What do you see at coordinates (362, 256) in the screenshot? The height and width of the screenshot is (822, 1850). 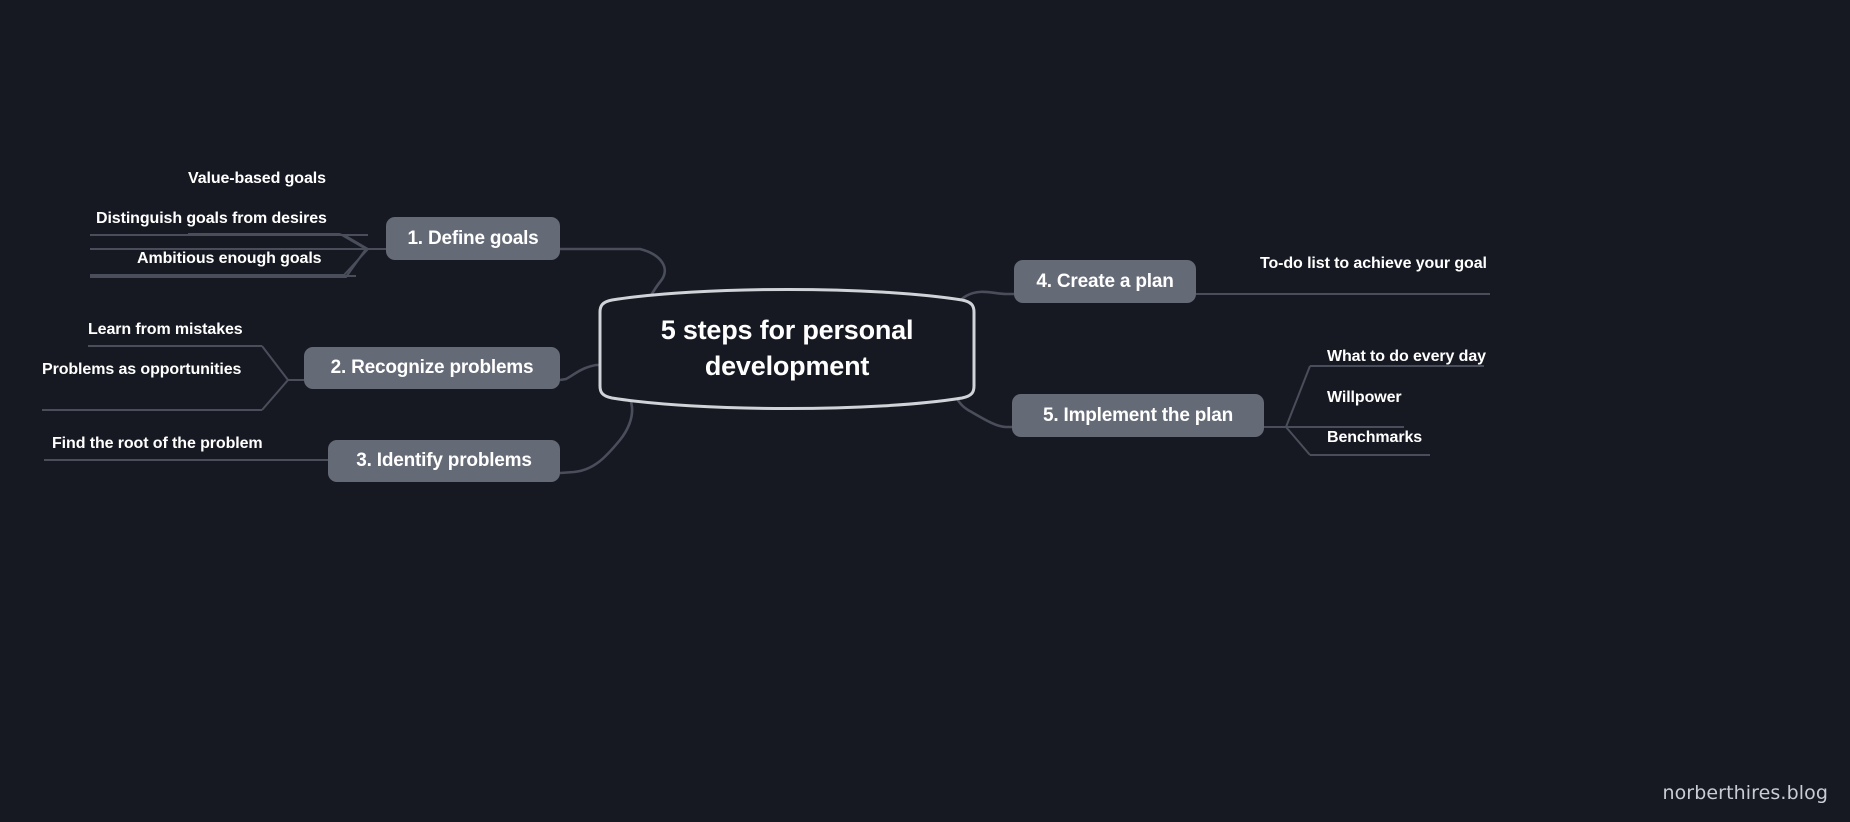 I see `leaf-spine-define-goals` at bounding box center [362, 256].